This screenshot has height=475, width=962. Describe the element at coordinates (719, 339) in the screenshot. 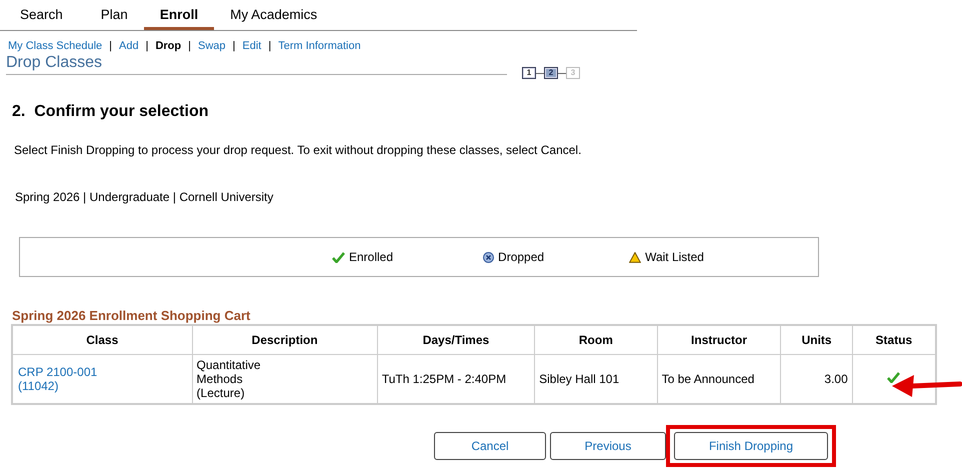

I see `column-header: Instructor` at that location.